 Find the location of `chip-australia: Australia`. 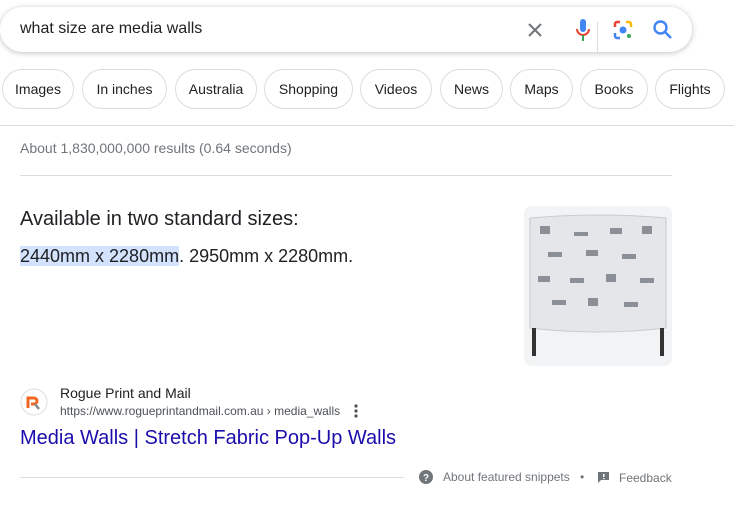

chip-australia: Australia is located at coordinates (216, 89).